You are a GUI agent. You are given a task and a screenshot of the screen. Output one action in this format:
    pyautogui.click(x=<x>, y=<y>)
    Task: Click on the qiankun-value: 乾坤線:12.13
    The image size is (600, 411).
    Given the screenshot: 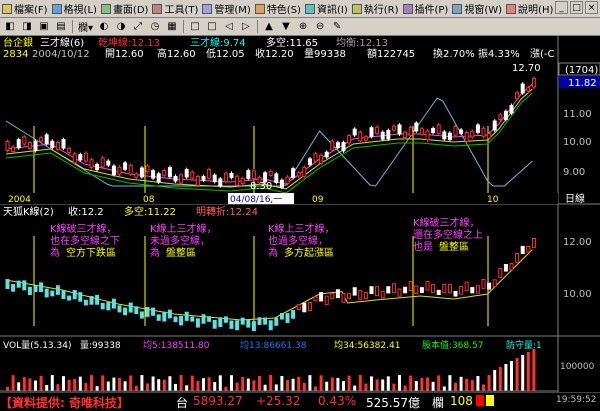 What is the action you would take?
    pyautogui.click(x=129, y=42)
    